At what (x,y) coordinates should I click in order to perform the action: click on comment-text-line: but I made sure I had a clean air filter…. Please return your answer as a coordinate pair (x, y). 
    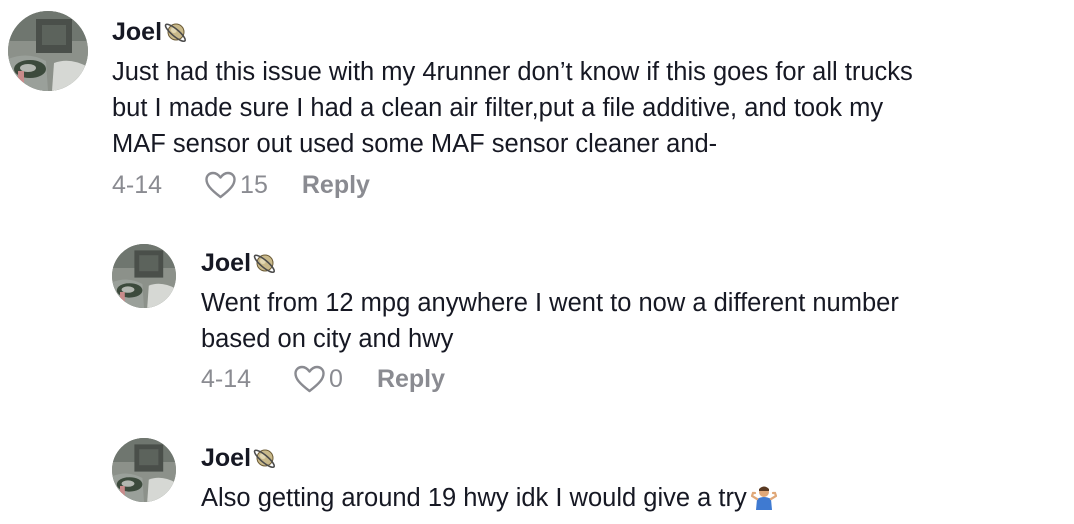
    Looking at the image, I should click on (498, 108).